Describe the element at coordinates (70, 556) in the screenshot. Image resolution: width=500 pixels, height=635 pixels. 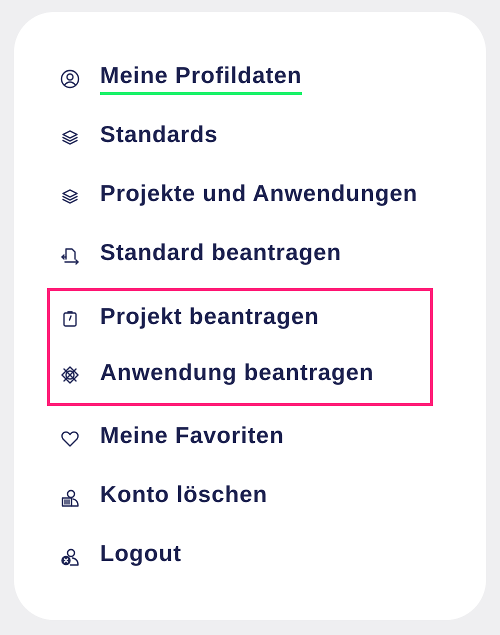
I see `user-x-icon` at that location.